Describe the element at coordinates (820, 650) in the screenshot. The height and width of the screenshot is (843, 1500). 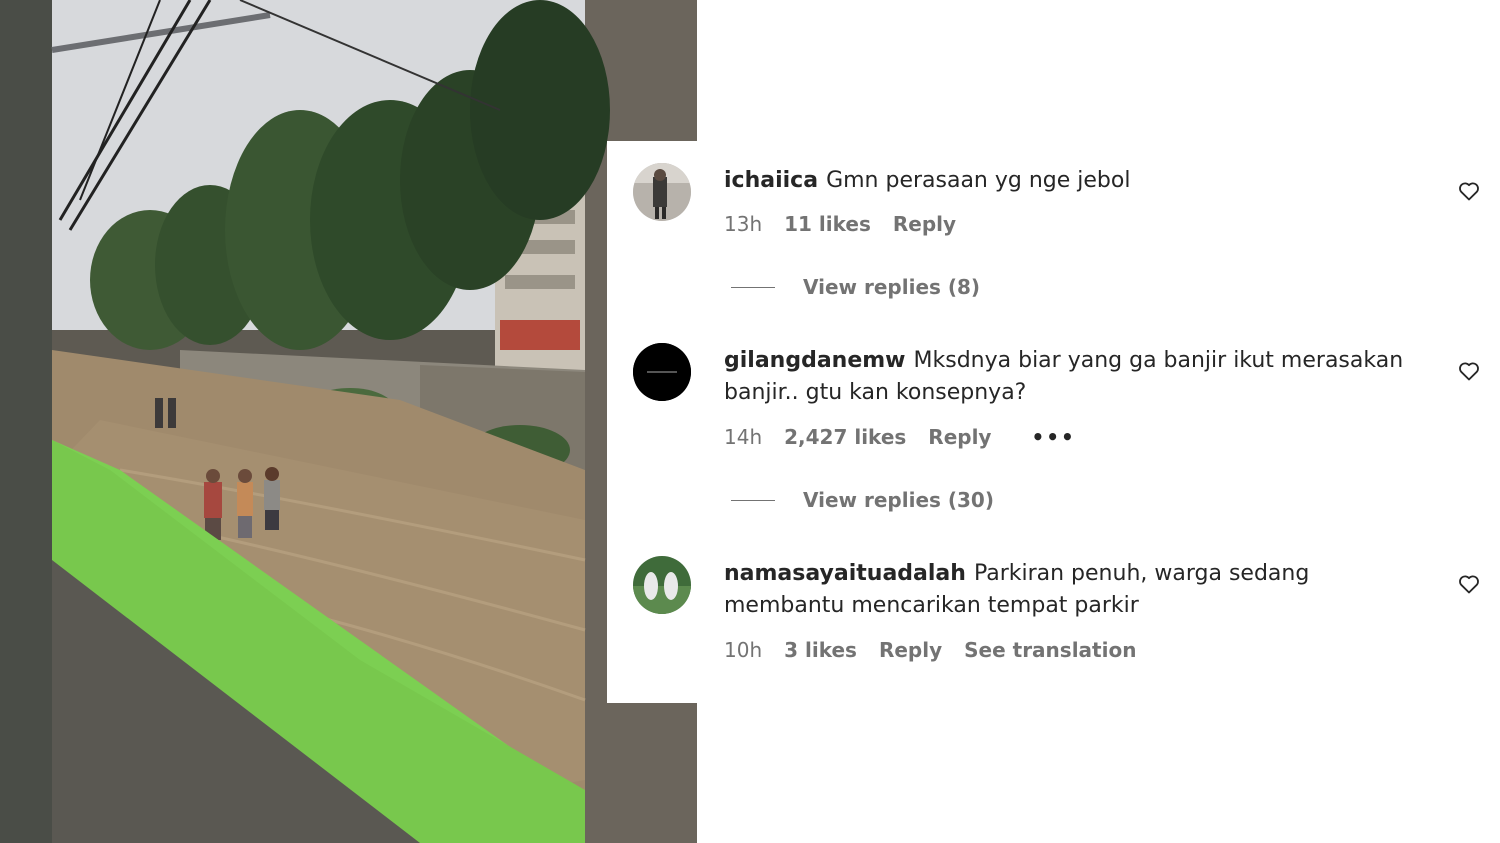
I see `comment-likes: 3 likes` at that location.